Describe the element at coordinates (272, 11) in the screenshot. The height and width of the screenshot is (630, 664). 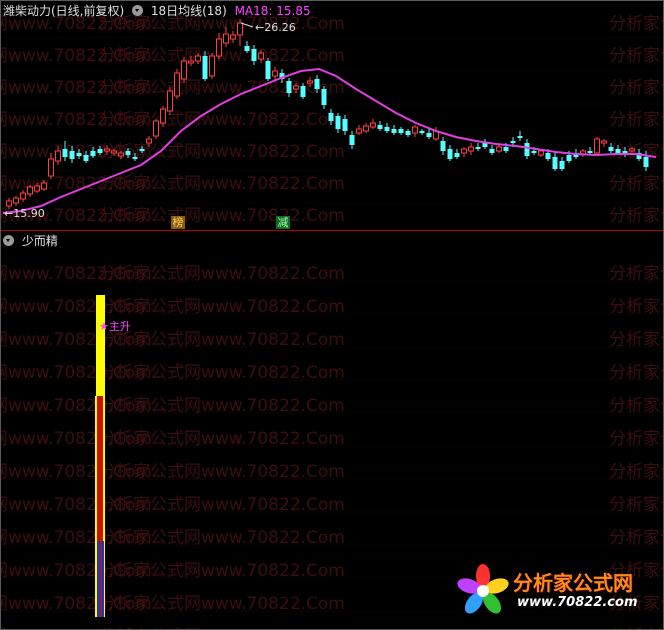
I see `ma-value-label: MA18: 15.85` at that location.